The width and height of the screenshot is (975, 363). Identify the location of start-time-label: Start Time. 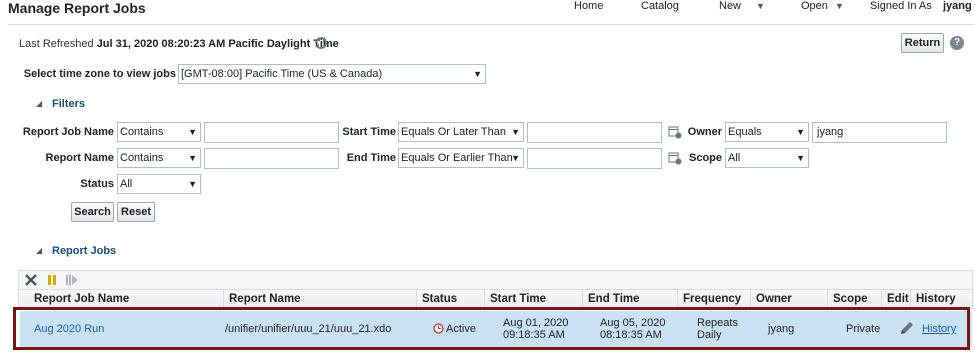
(369, 132).